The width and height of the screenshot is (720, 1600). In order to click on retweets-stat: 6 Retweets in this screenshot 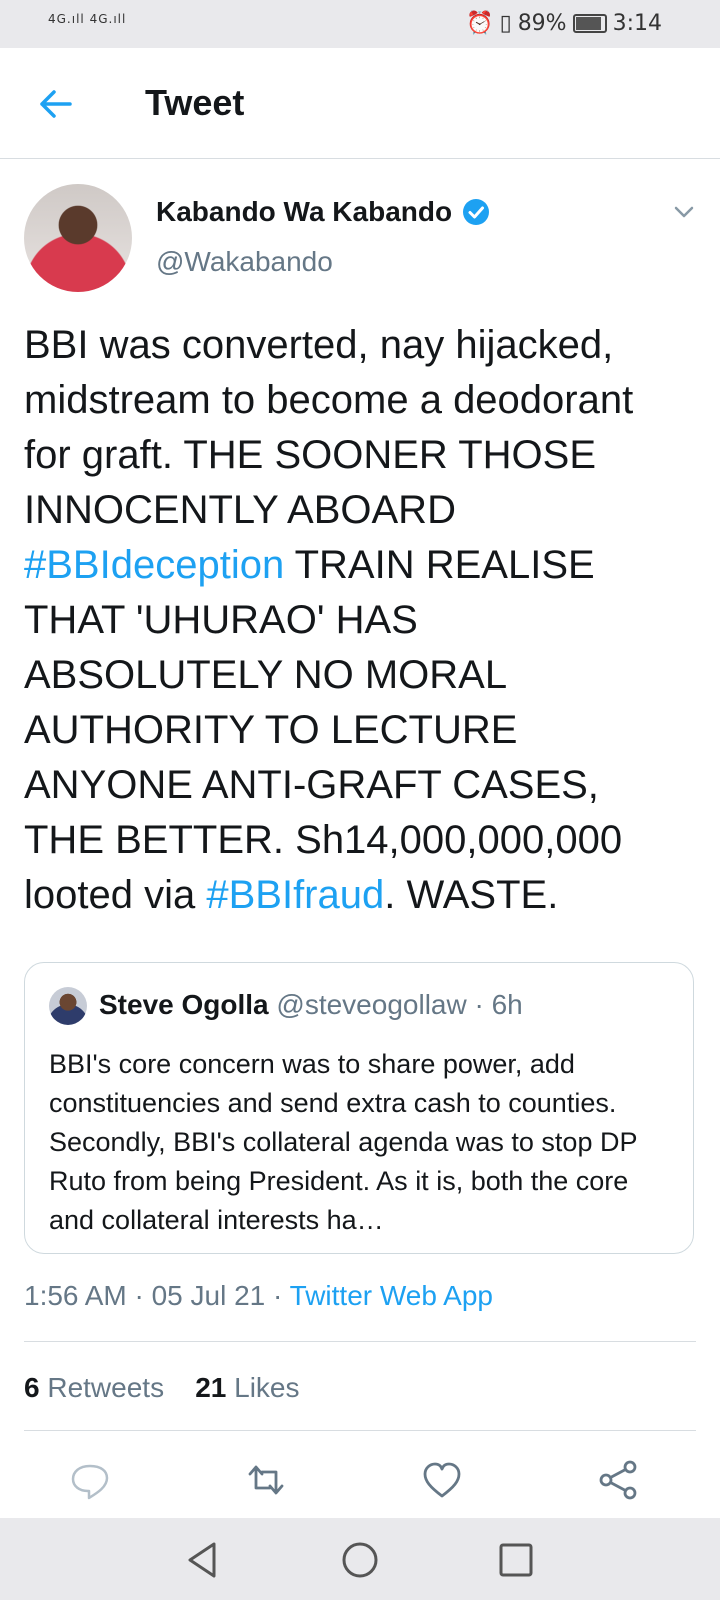, I will do `click(94, 1387)`.